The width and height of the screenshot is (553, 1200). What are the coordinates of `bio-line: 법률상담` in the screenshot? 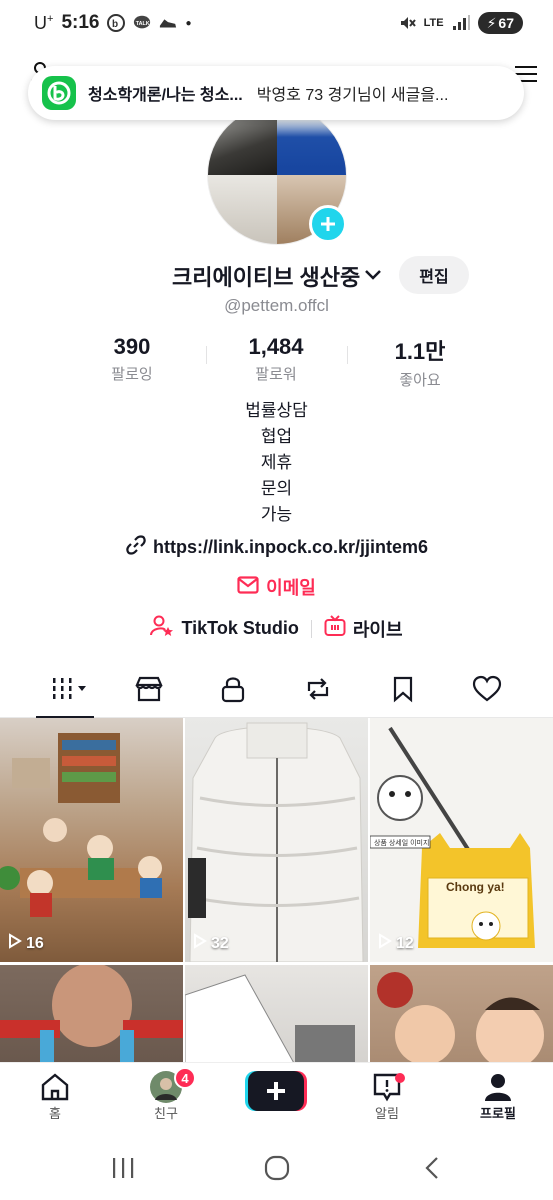 It's located at (276, 410).